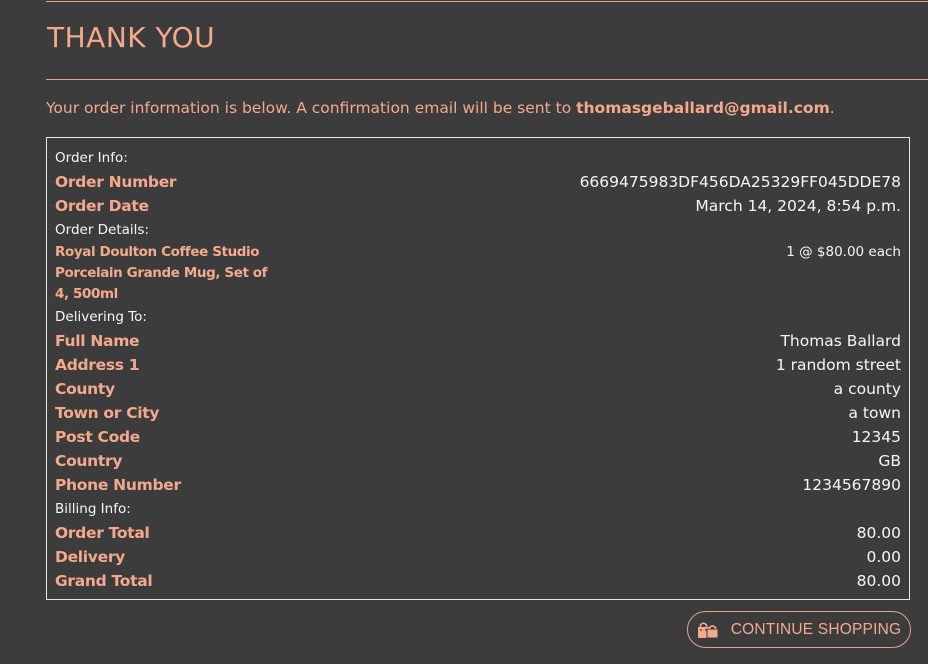 Image resolution: width=928 pixels, height=664 pixels. Describe the element at coordinates (487, 79) in the screenshot. I see `title-divider` at that location.